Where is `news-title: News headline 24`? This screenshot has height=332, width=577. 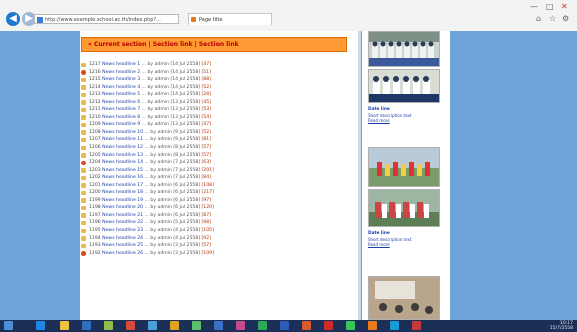
news-title: News headline 24 is located at coordinates (122, 238).